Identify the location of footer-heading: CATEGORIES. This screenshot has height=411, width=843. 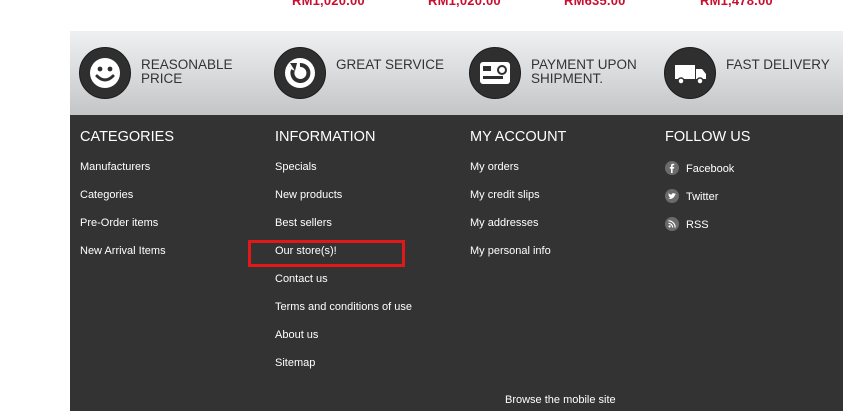
(127, 137).